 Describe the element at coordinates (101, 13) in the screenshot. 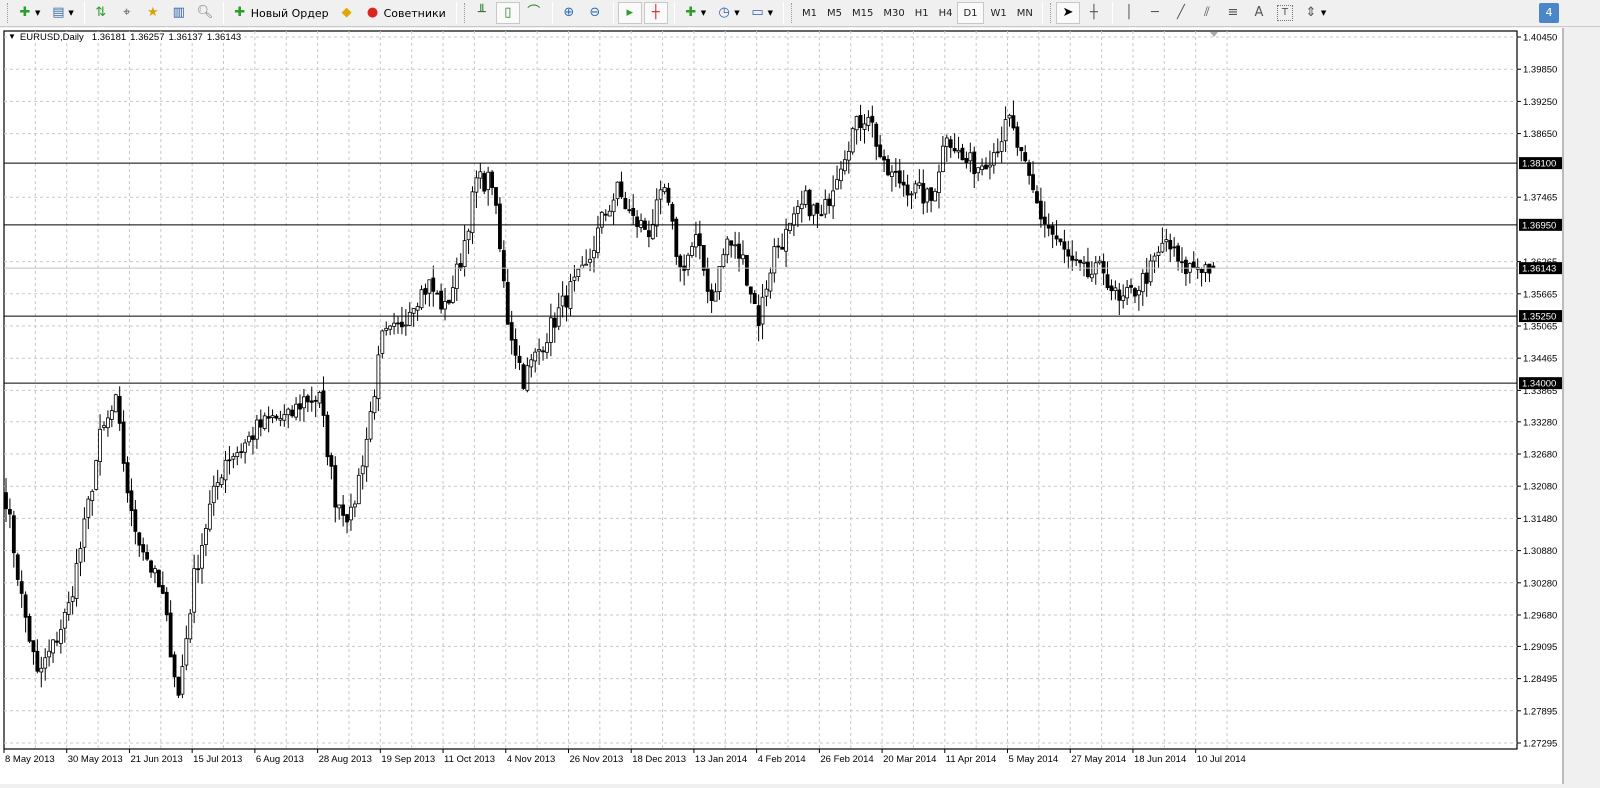

I see `market-watch-button: ⇅` at that location.